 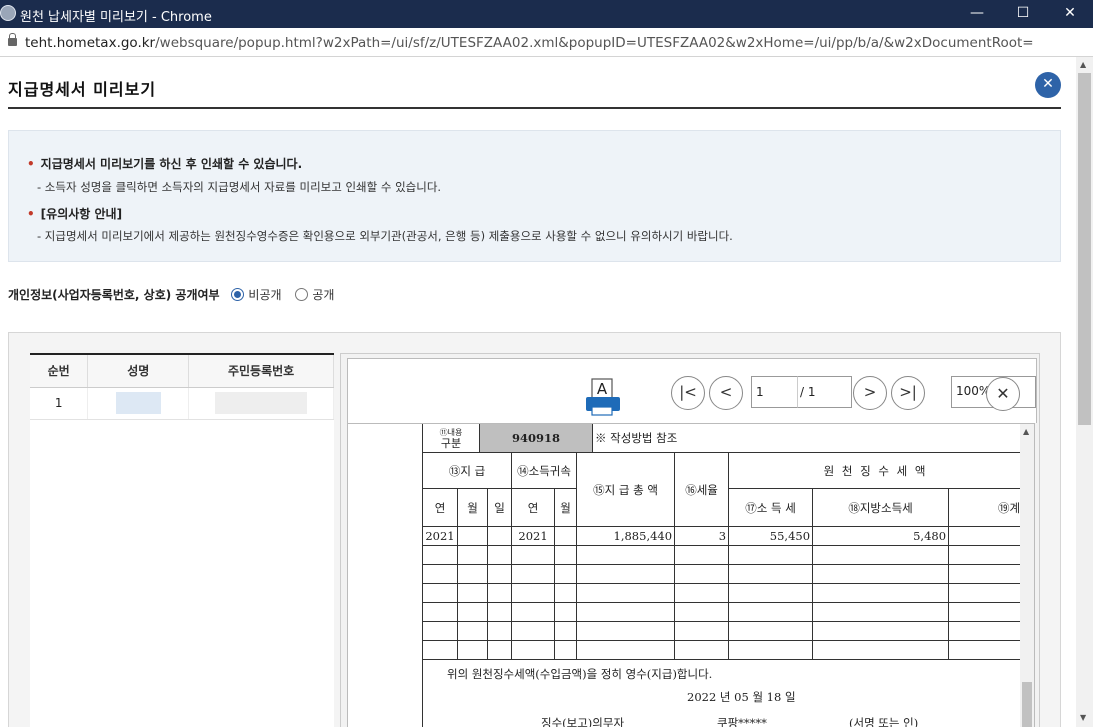 I want to click on row-name-masked, so click(x=138, y=403).